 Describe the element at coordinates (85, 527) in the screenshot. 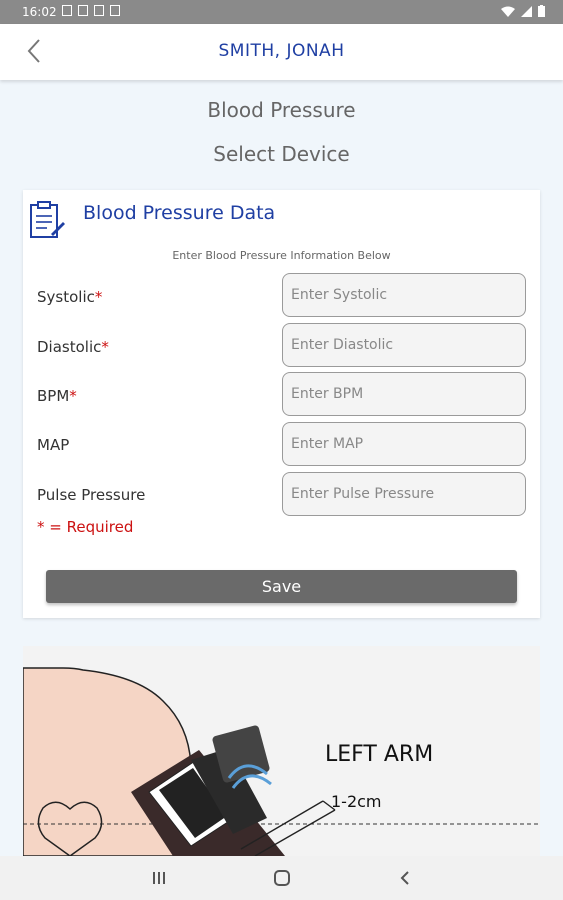

I see `required-note: * = Required` at that location.